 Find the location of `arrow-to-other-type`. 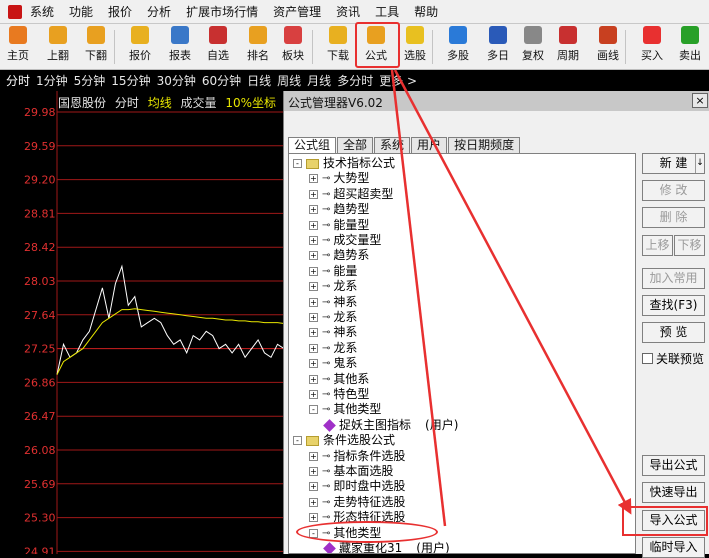

arrow-to-other-type is located at coordinates (418, 298).